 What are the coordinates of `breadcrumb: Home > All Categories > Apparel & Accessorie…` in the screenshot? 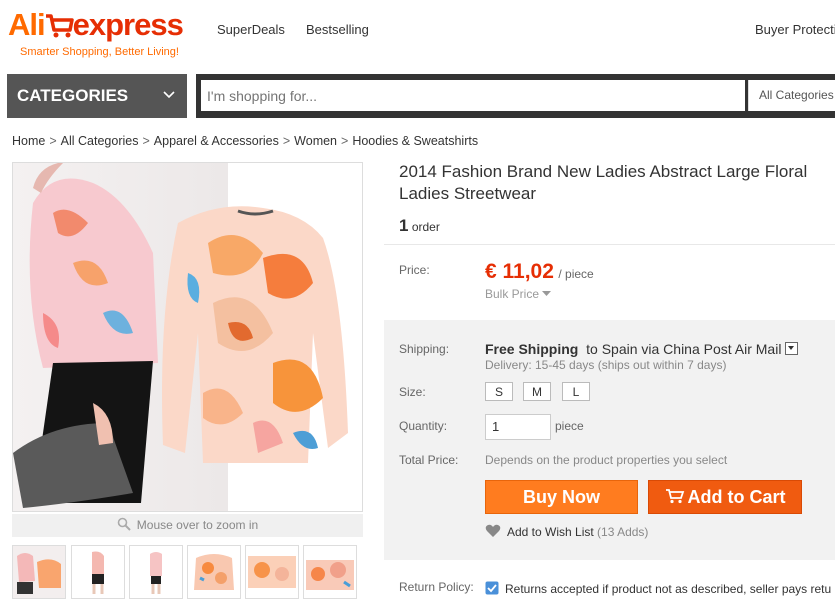 It's located at (245, 141).